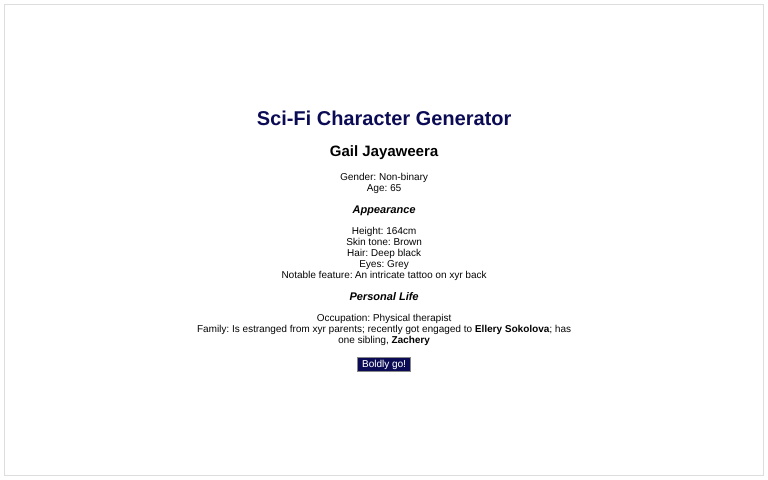  I want to click on detail-text: Height: 164cm, so click(384, 231).